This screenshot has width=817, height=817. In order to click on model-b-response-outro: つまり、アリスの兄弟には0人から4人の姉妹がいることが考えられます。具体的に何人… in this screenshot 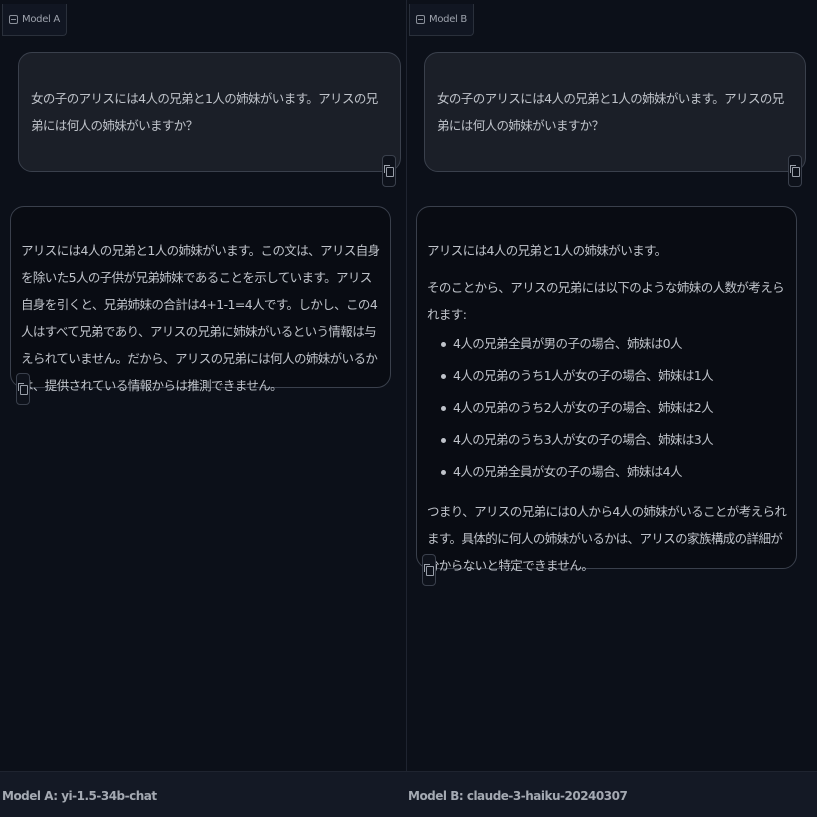, I will do `click(607, 538)`.